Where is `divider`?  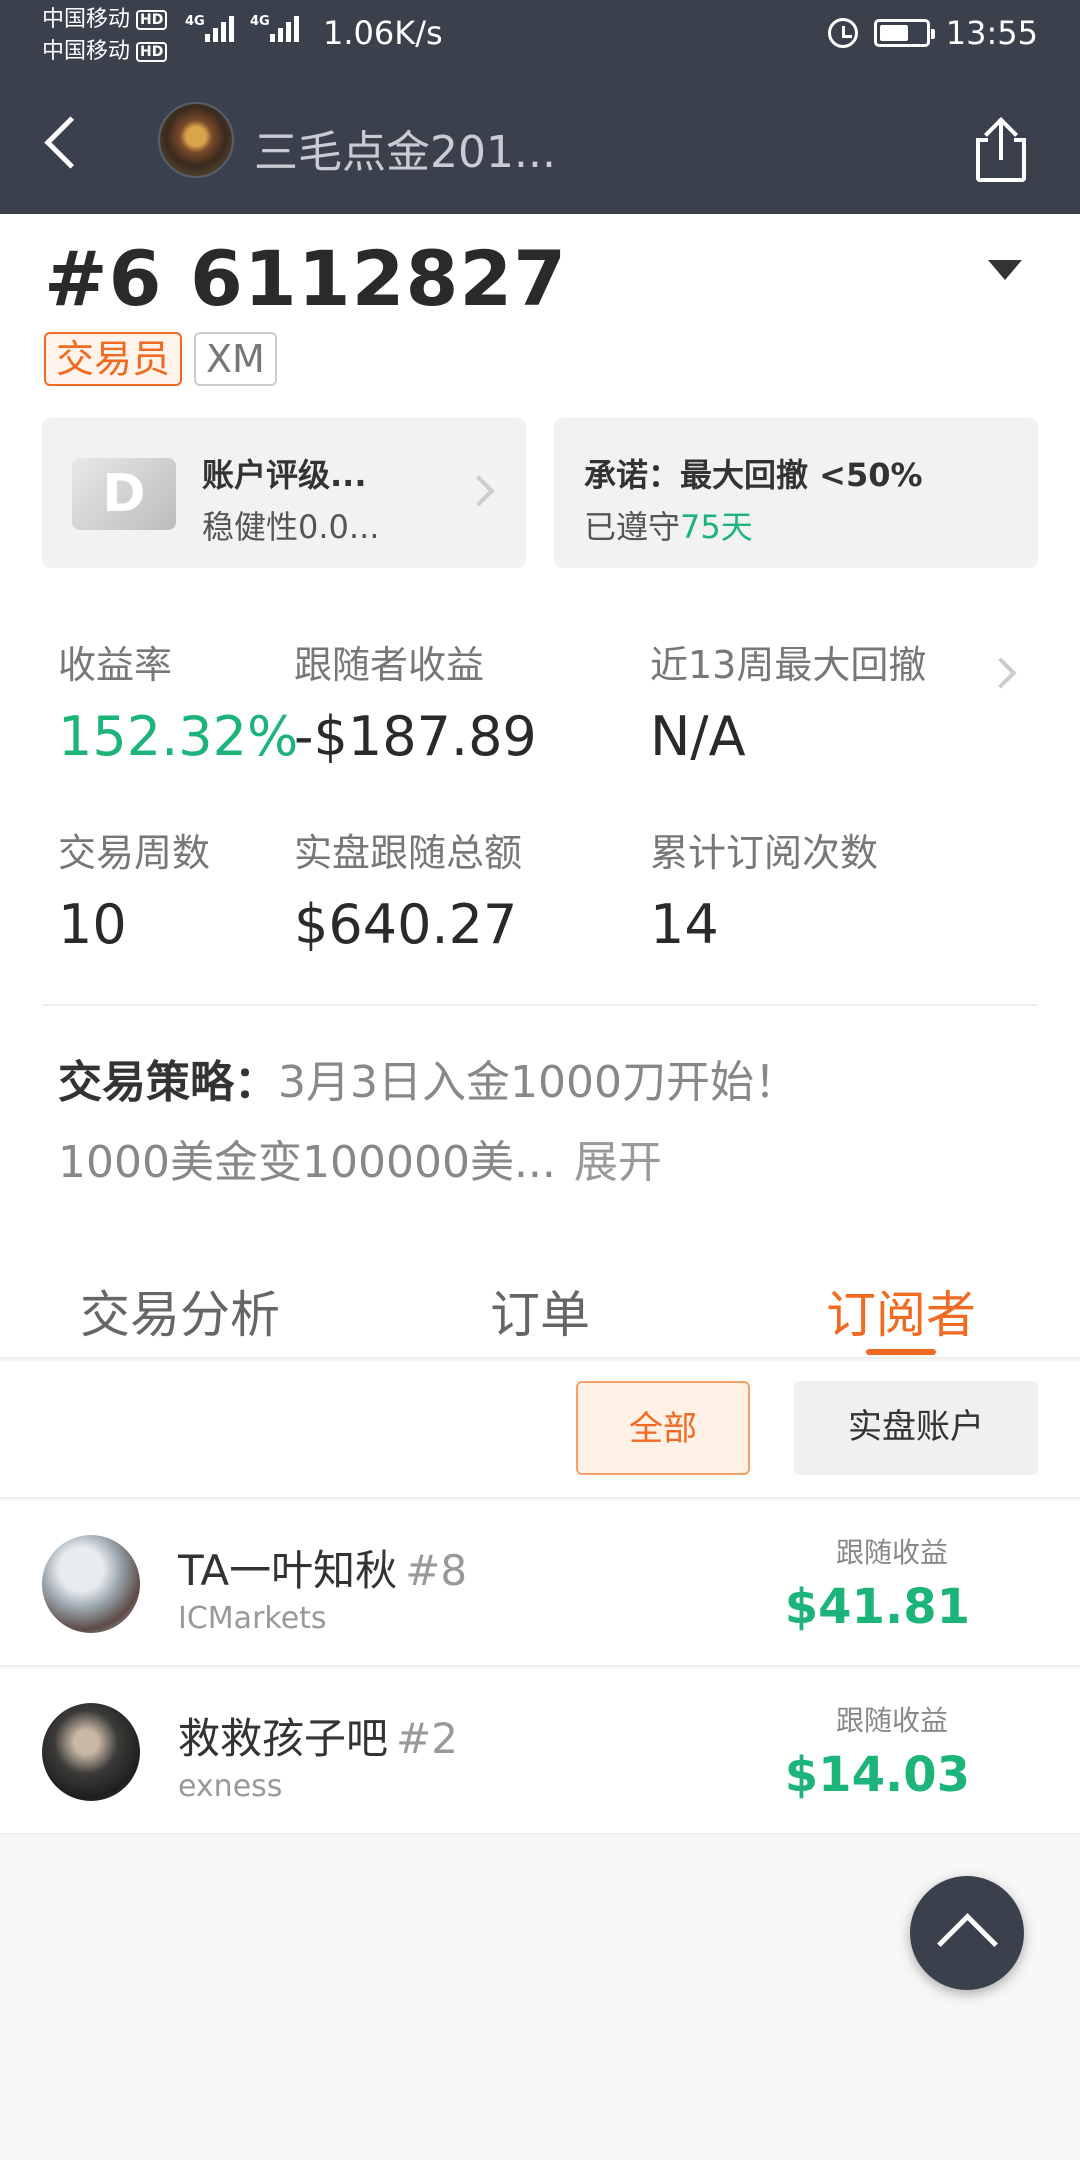 divider is located at coordinates (540, 1005).